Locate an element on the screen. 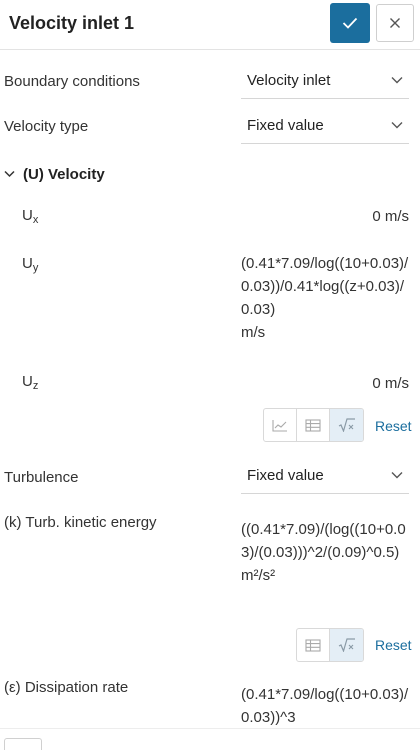 This screenshot has width=420, height=750. dissipation-rate-expression: (0.41*7.09/log((10+0.03)/0.03))^3 is located at coordinates (325, 706).